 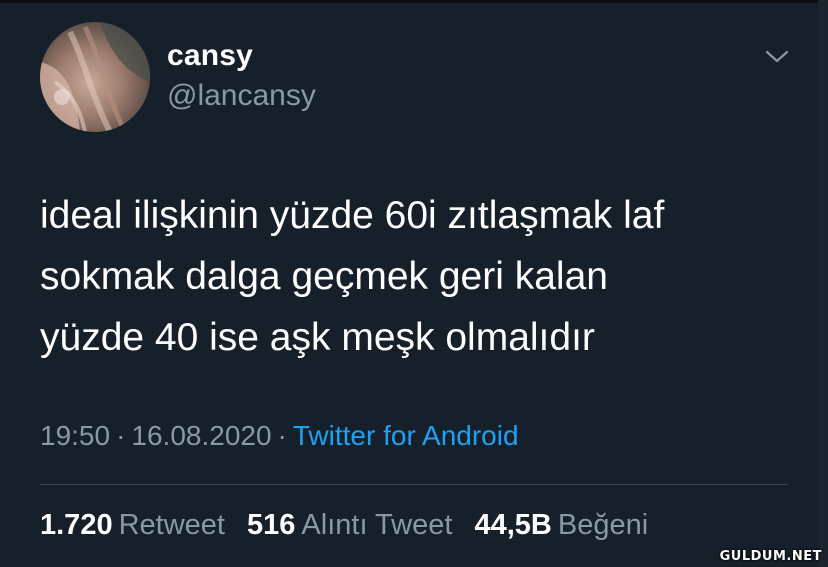 I want to click on retweet-stat: 1.720 Retweet, so click(x=132, y=525).